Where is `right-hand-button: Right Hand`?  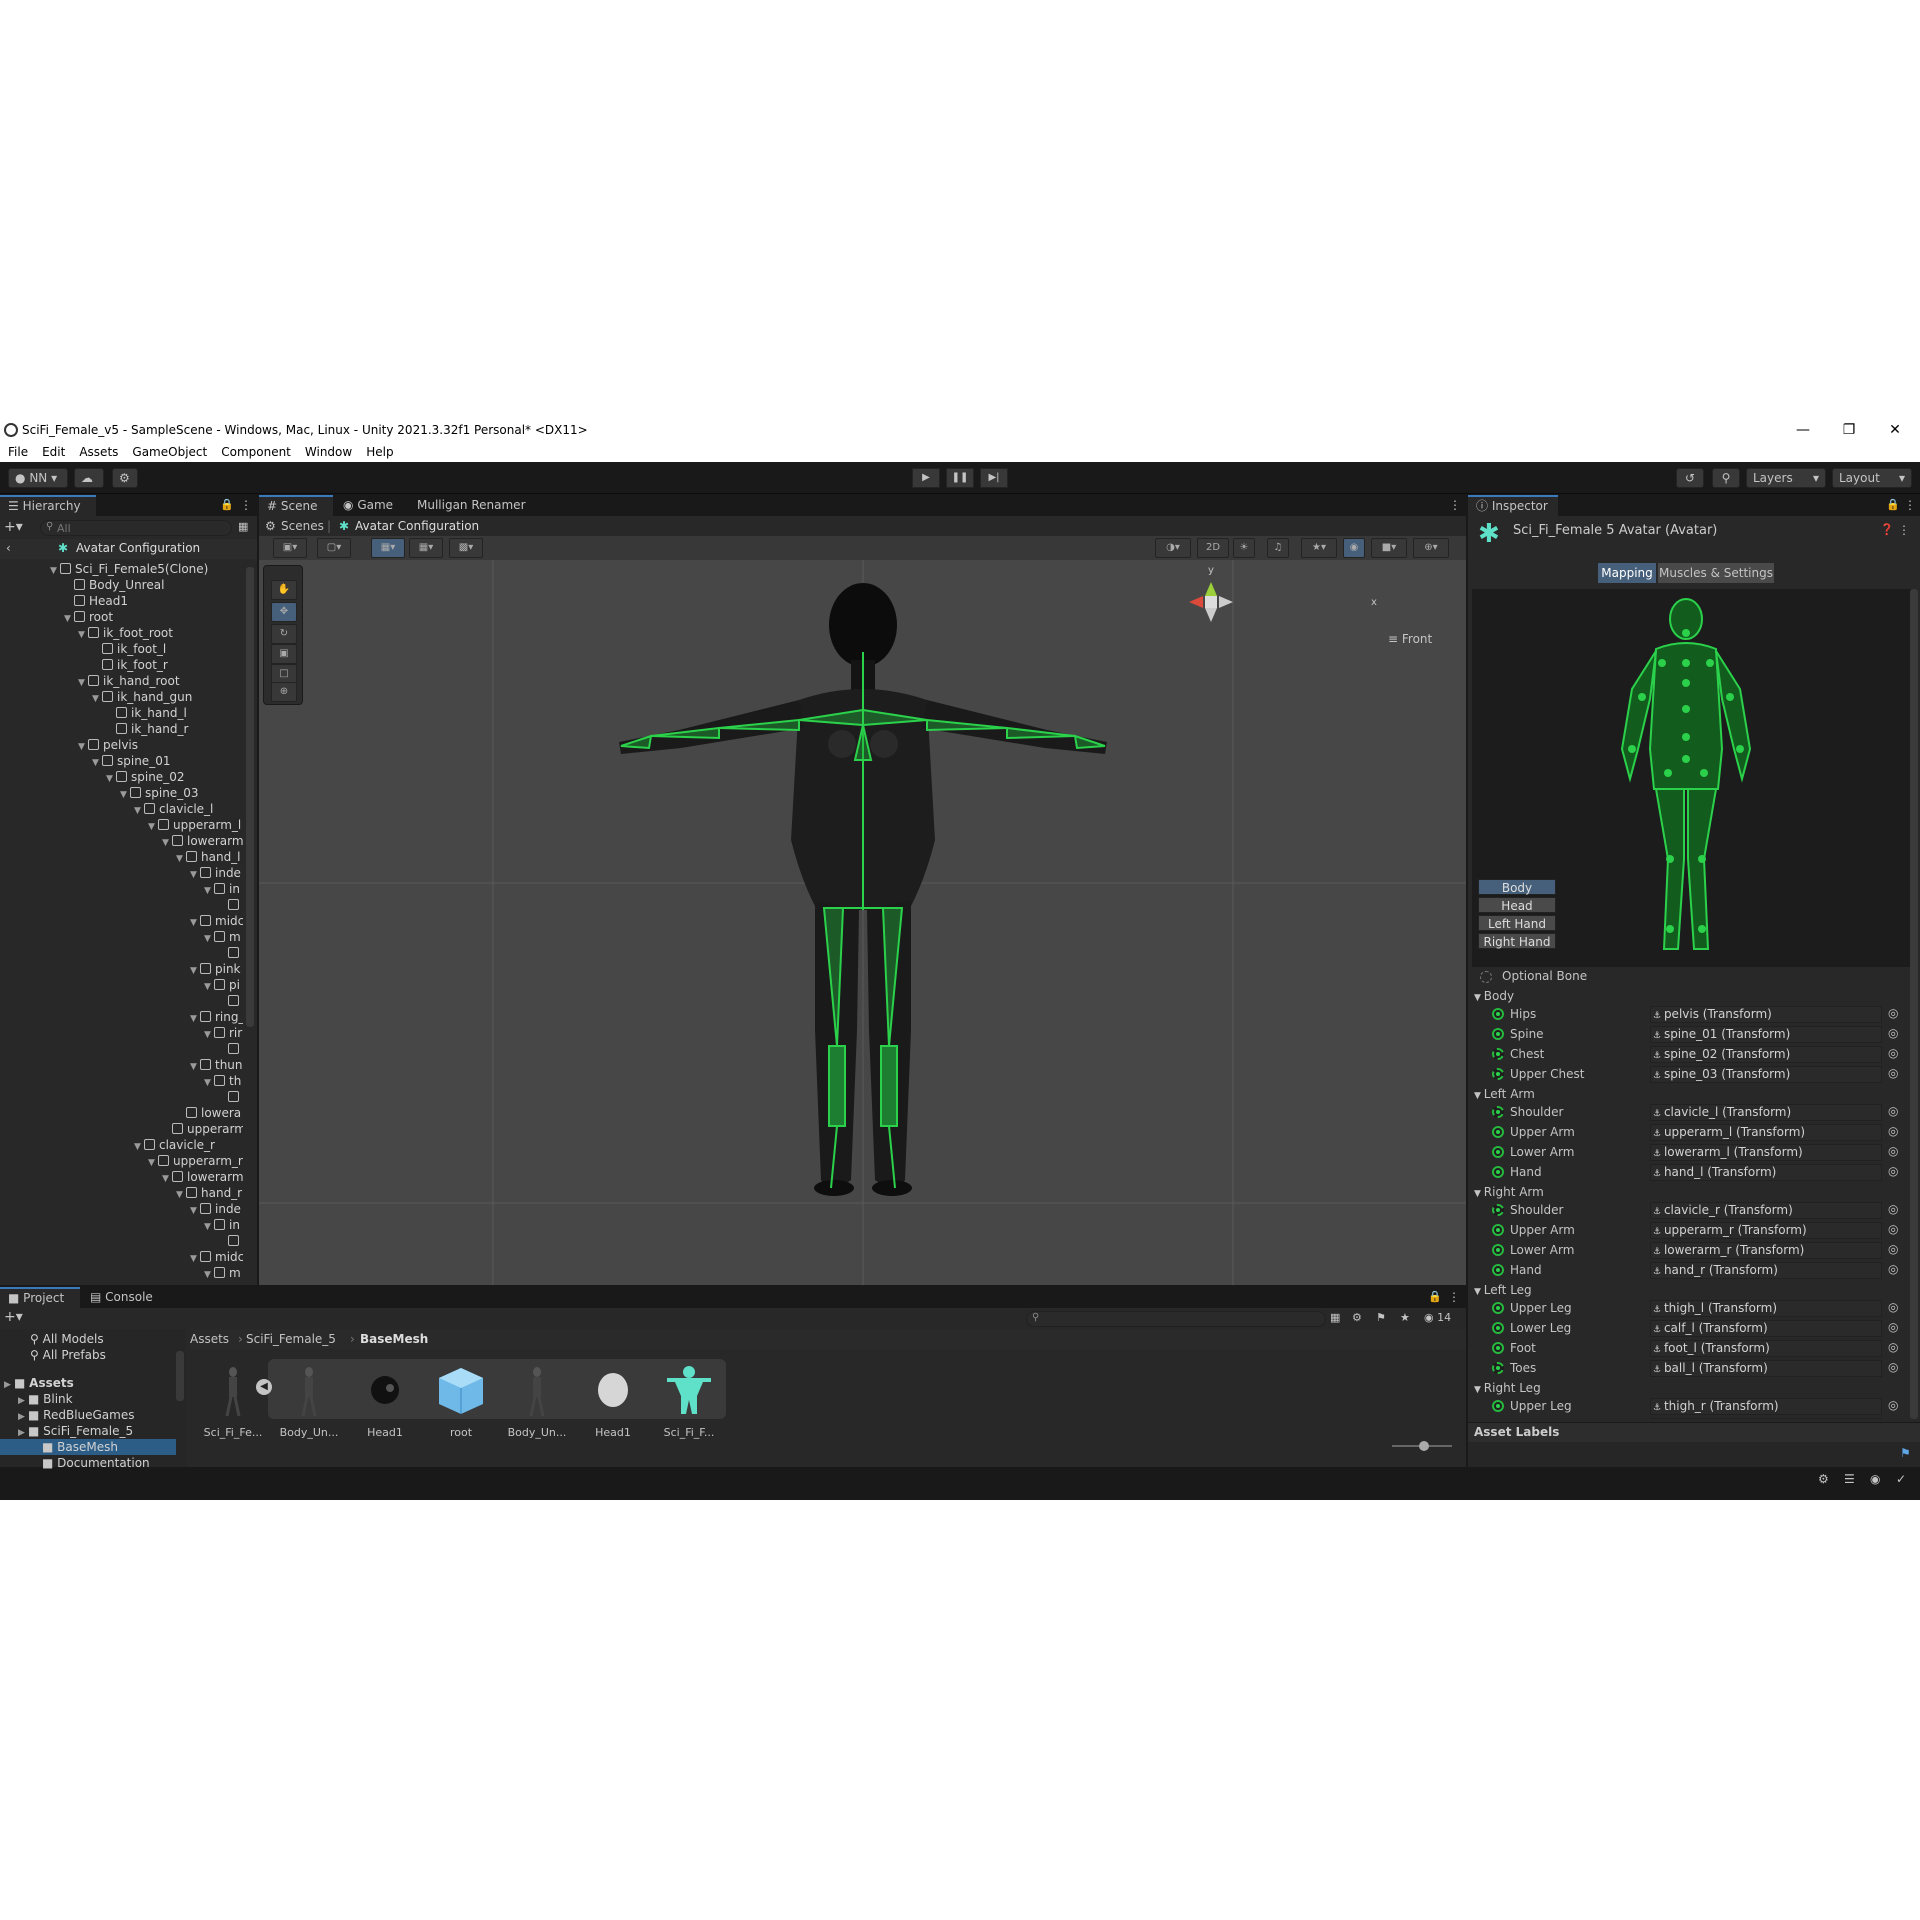
right-hand-button: Right Hand is located at coordinates (1517, 941).